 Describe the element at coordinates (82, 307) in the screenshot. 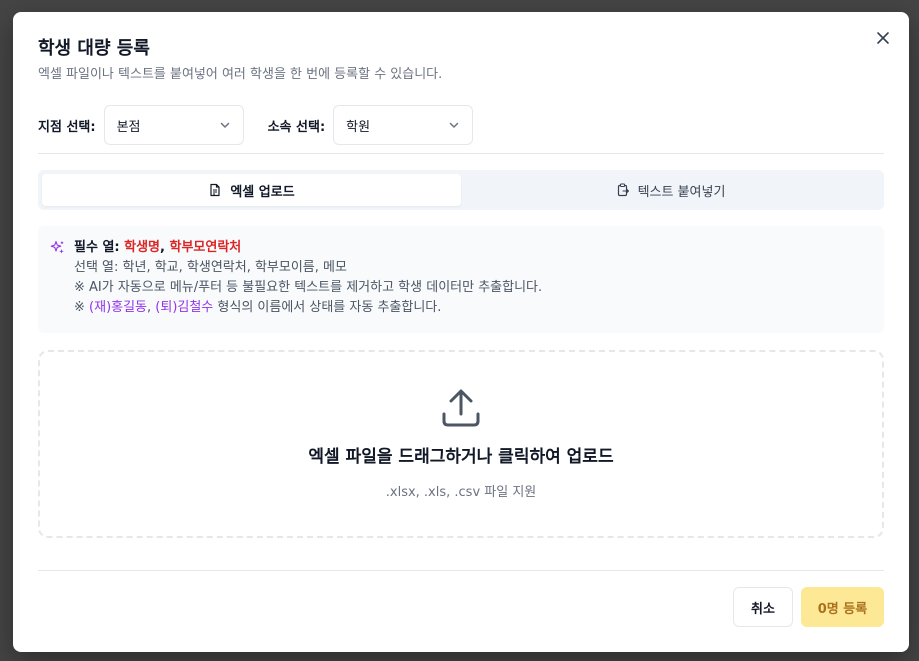

I see `status-prefix: ※` at that location.